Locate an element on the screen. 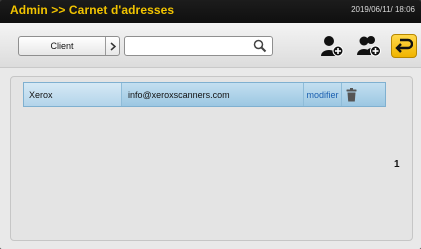 The image size is (421, 249). add-group-icon is located at coordinates (368, 46).